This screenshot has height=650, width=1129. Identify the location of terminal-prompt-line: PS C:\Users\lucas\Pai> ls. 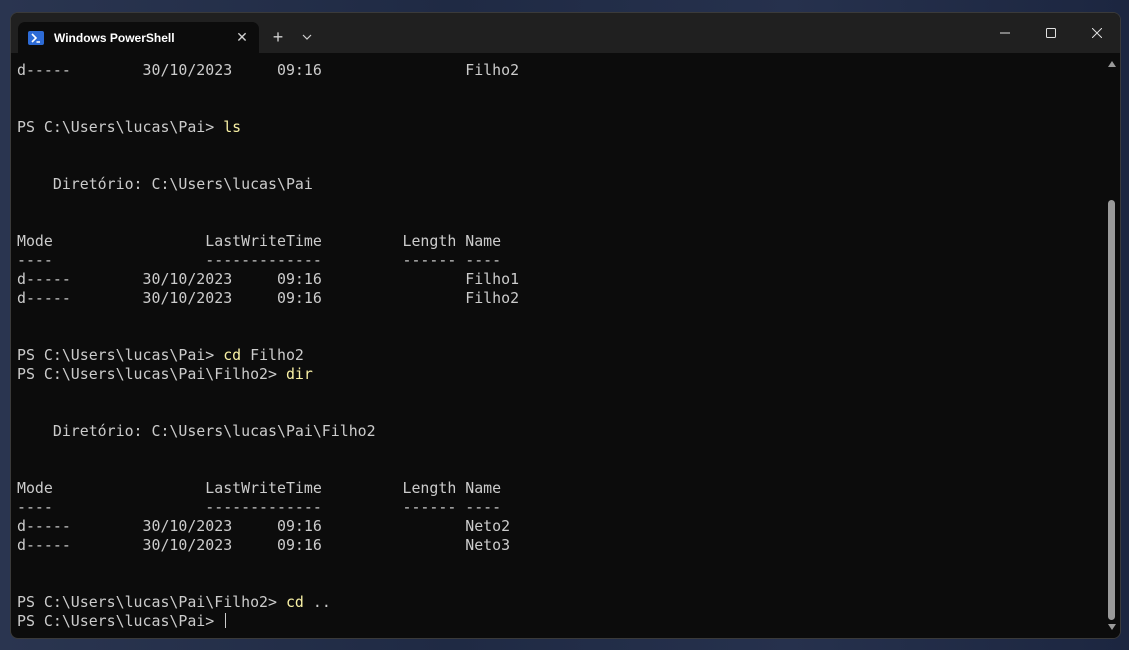
(560, 127).